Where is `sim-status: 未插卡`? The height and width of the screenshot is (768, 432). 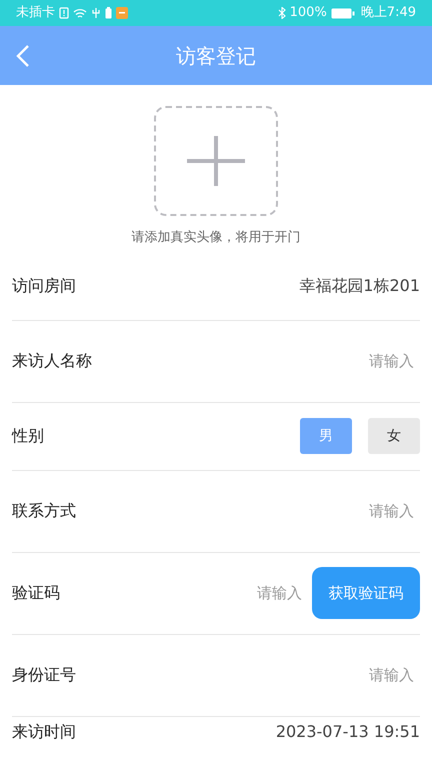 sim-status: 未插卡 is located at coordinates (35, 13).